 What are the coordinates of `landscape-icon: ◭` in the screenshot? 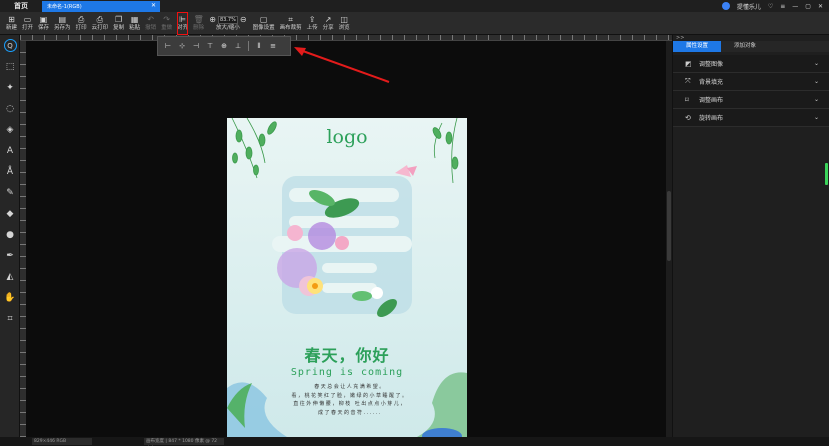 It's located at (10, 276).